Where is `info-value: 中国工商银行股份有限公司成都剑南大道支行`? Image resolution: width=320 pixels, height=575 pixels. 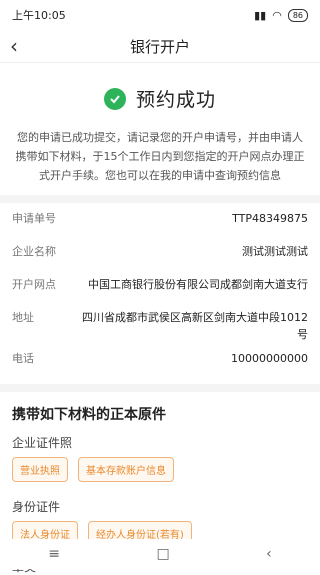
info-value: 中国工商银行股份有限公司成都剑南大道支行 is located at coordinates (198, 284).